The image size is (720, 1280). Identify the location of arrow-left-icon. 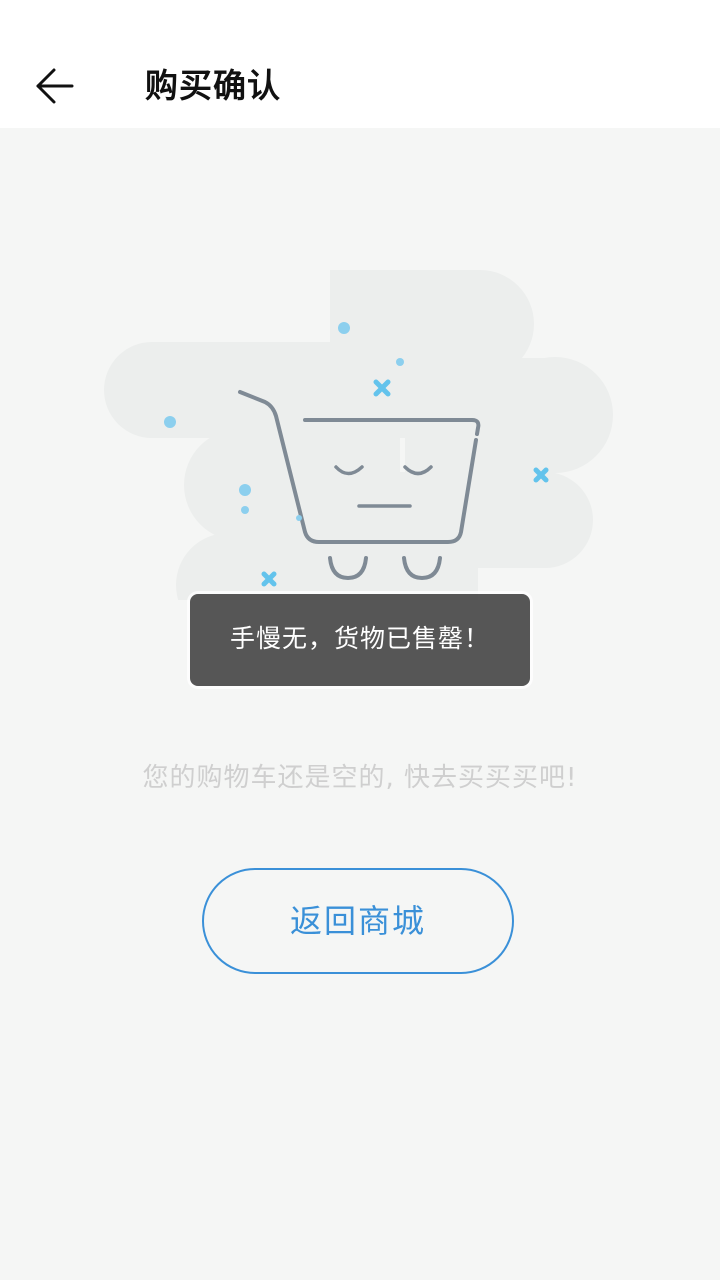
(55, 86).